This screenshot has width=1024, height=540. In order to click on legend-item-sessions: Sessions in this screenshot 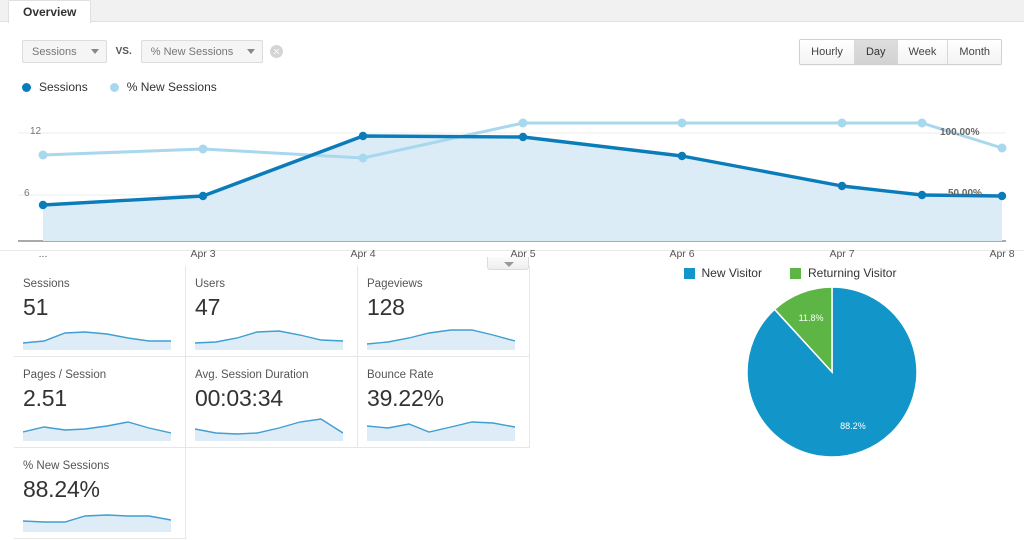, I will do `click(55, 87)`.